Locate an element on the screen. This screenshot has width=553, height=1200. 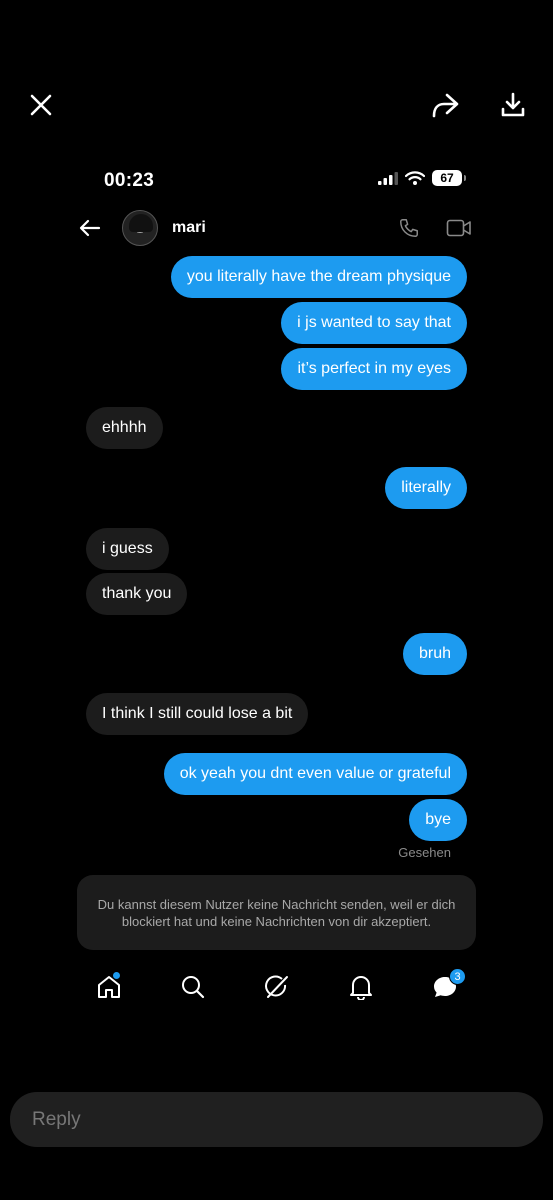
grok-icon is located at coordinates (276, 986).